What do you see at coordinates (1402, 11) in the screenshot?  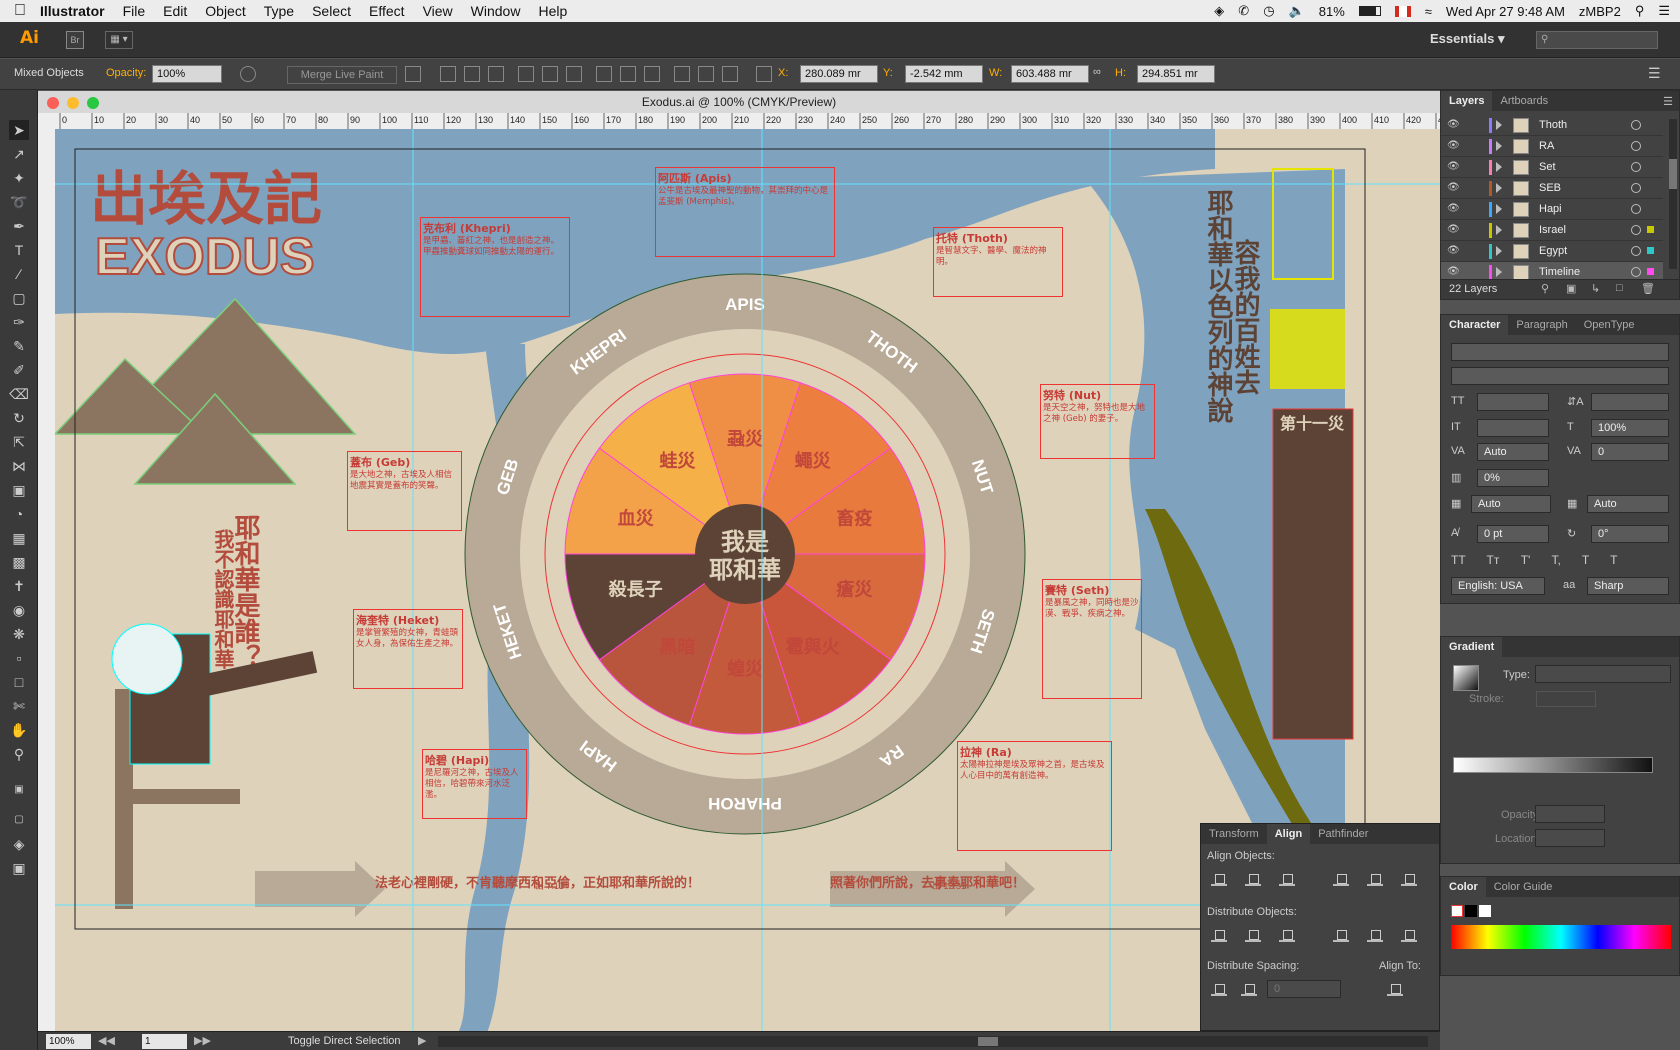 I see `input-source-flag-icon` at bounding box center [1402, 11].